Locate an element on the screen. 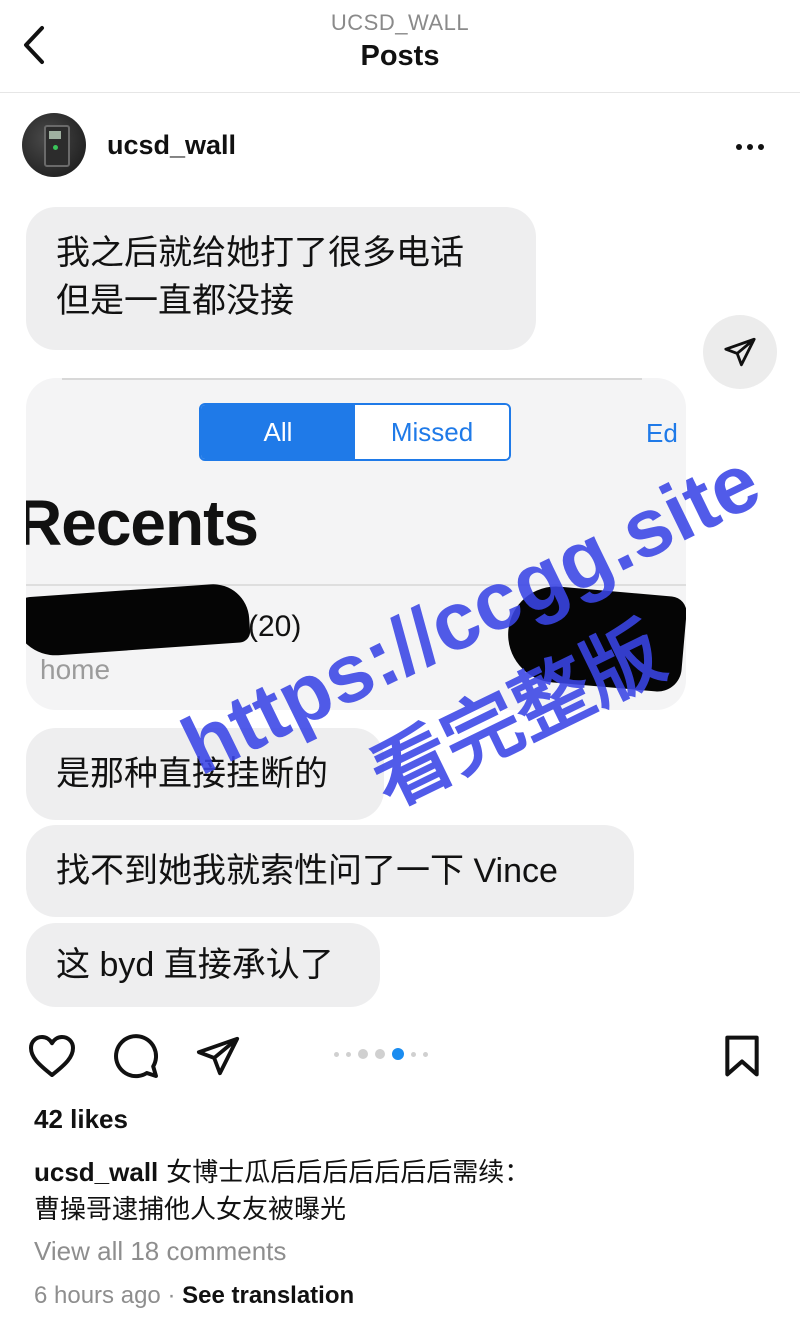 This screenshot has width=800, height=1333. top-bar: UCSD_WALL Posts is located at coordinates (400, 46).